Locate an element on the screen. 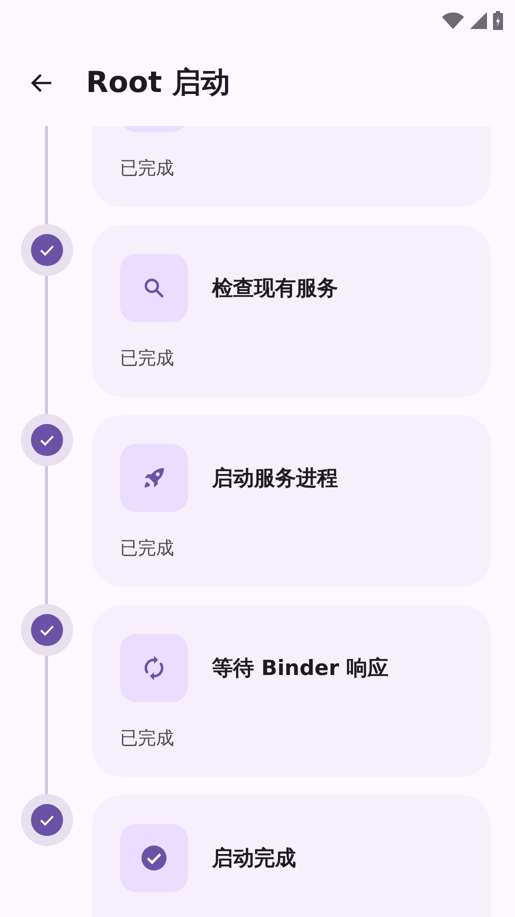 The image size is (515, 917). check-circle-icon is located at coordinates (154, 858).